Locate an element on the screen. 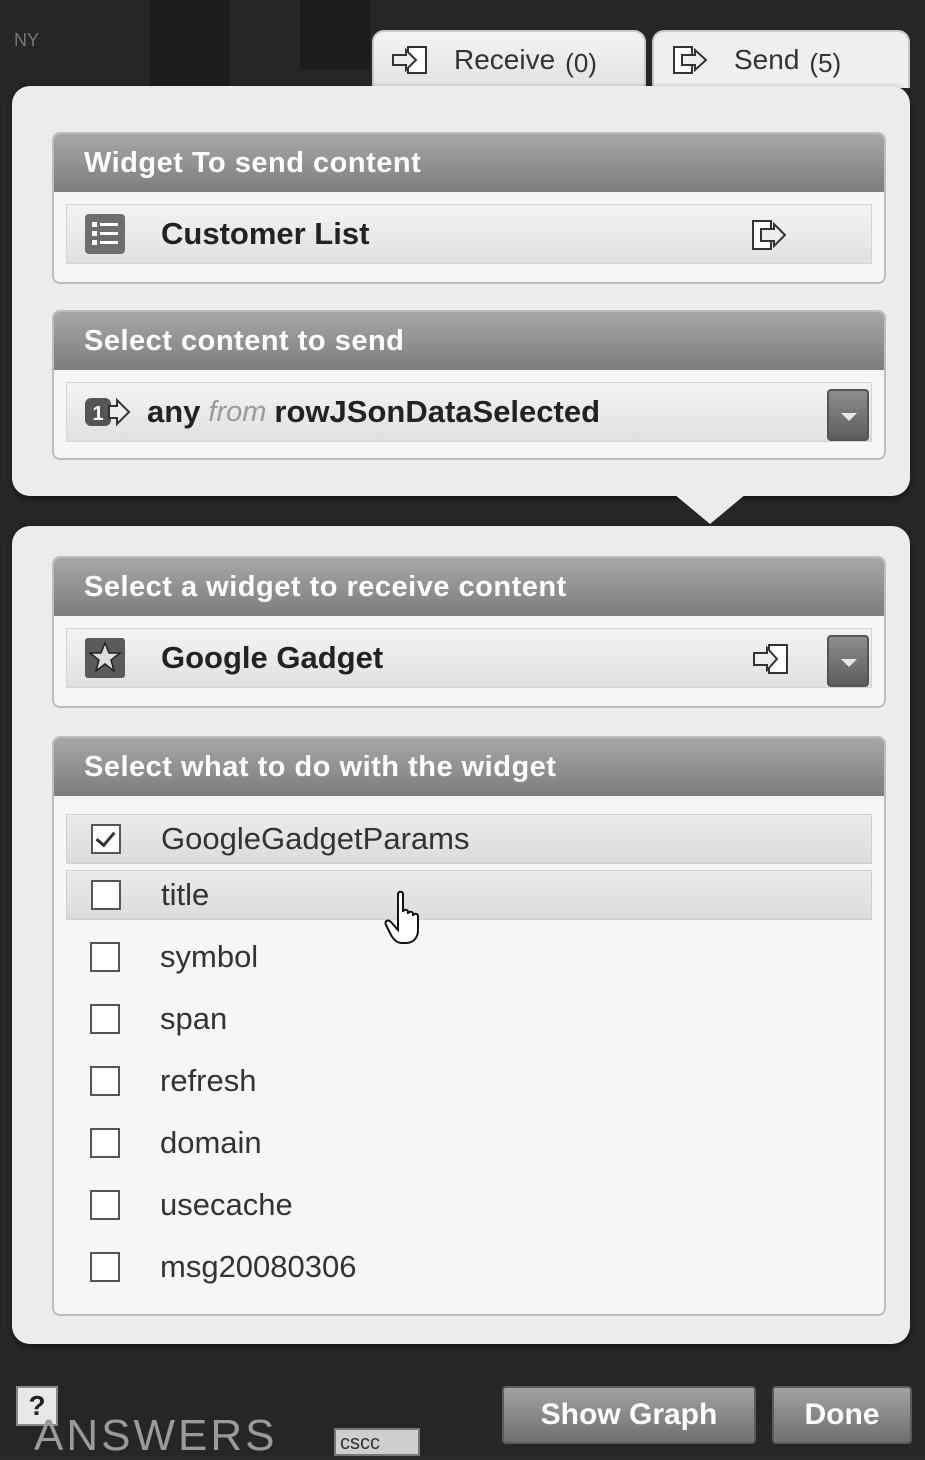 The height and width of the screenshot is (1460, 925). section-heading: Widget To send content is located at coordinates (469, 163).